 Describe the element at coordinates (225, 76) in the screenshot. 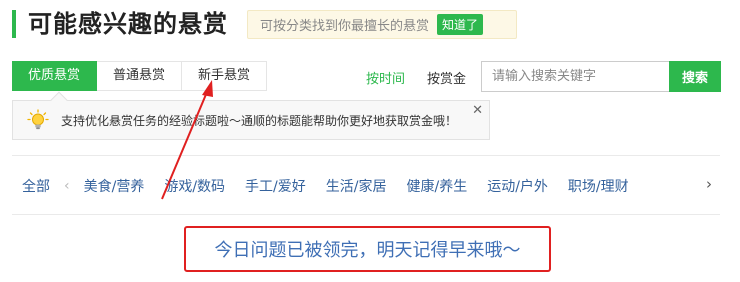

I see `tab-newbie-reward: 新手悬赏` at that location.